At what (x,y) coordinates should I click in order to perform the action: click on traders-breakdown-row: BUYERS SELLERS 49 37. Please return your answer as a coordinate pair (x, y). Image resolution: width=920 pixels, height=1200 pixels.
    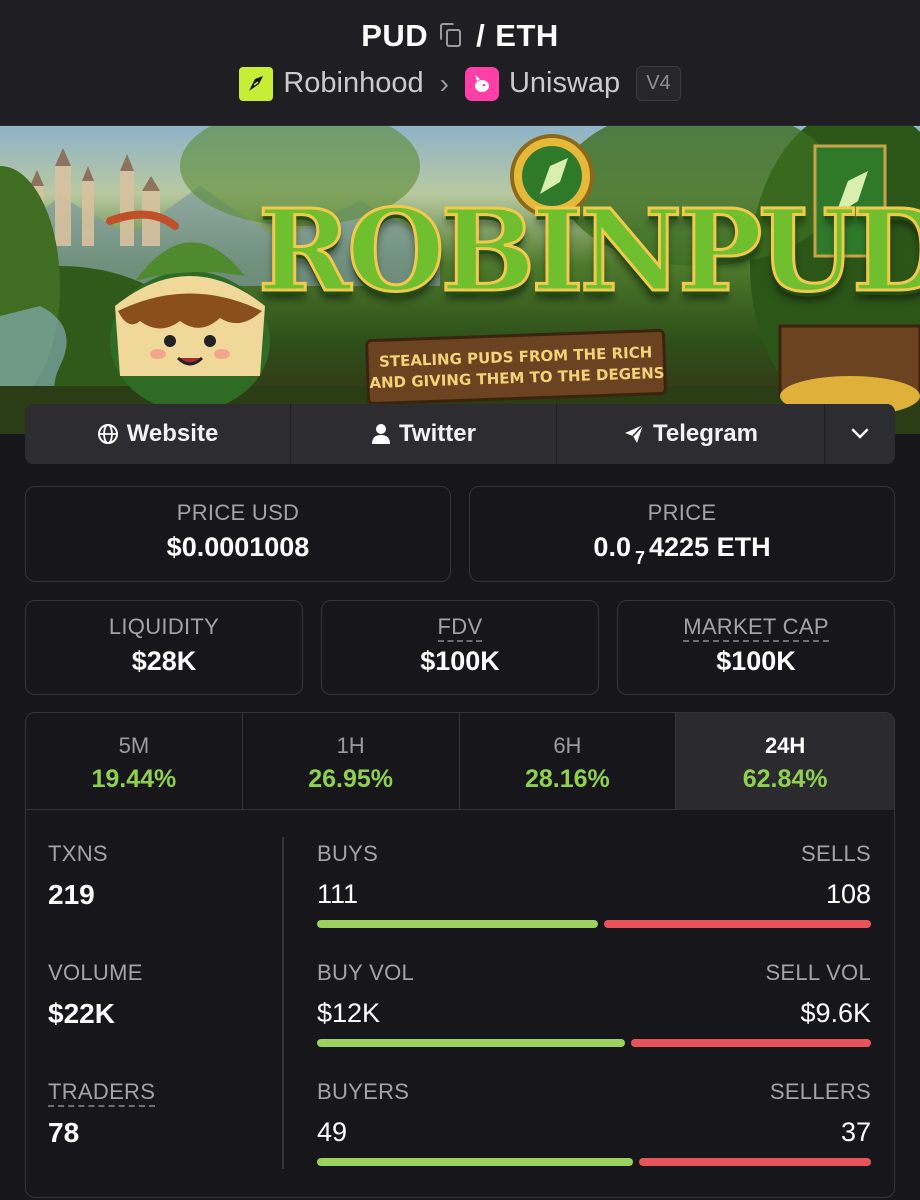
    Looking at the image, I should click on (594, 1138).